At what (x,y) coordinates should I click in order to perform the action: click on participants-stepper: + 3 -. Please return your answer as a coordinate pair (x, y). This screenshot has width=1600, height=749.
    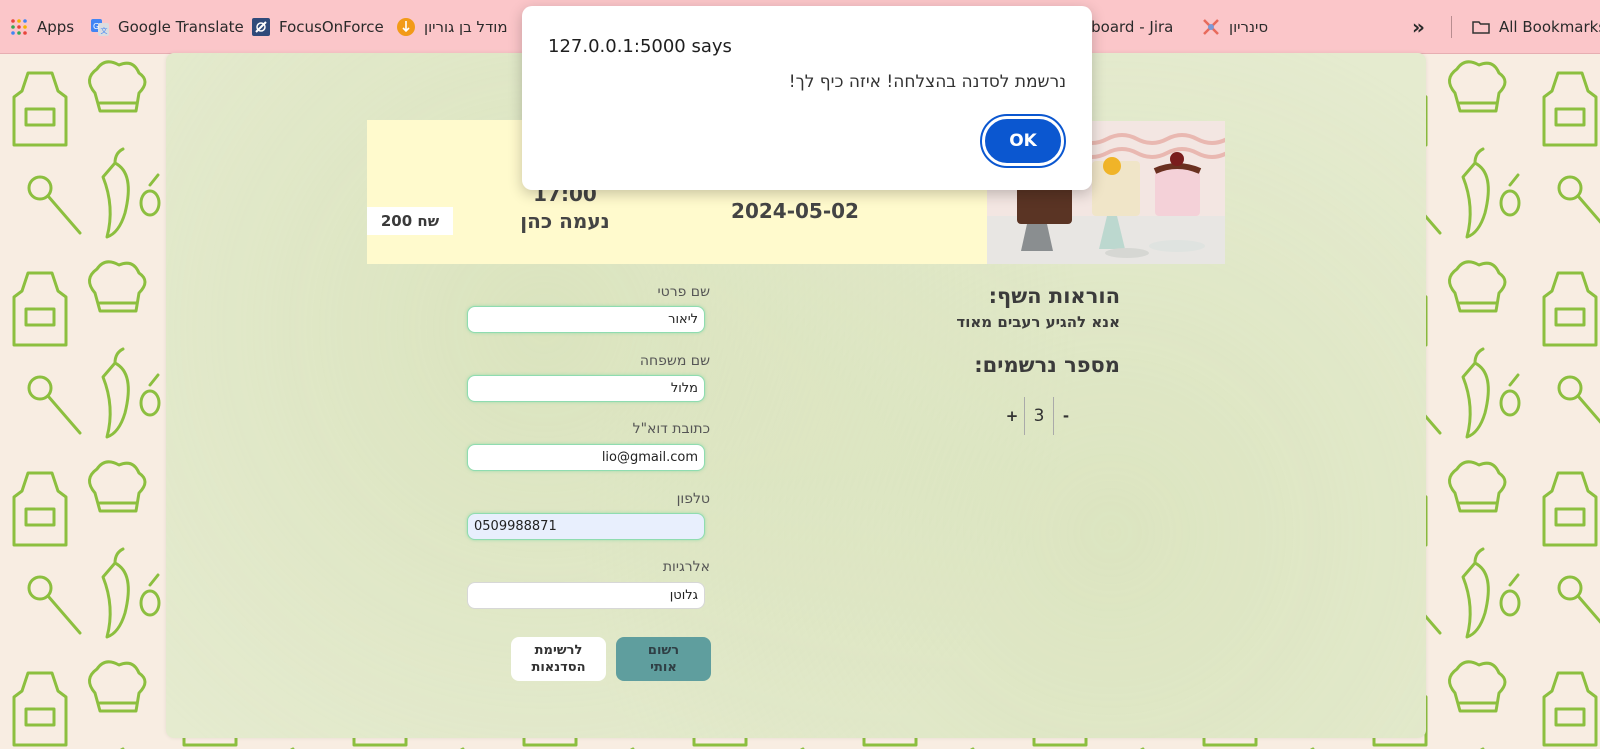
    Looking at the image, I should click on (1040, 416).